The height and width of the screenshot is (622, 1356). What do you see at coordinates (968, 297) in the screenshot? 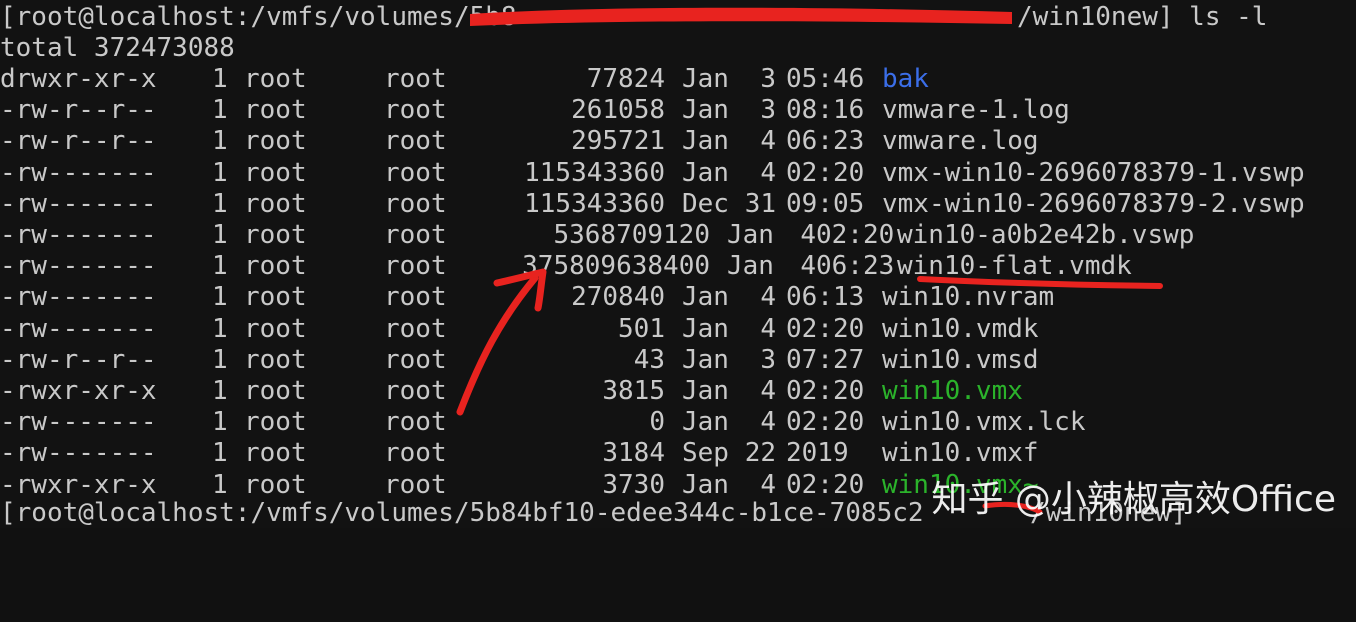
I see `file-name: win10.nvram` at bounding box center [968, 297].